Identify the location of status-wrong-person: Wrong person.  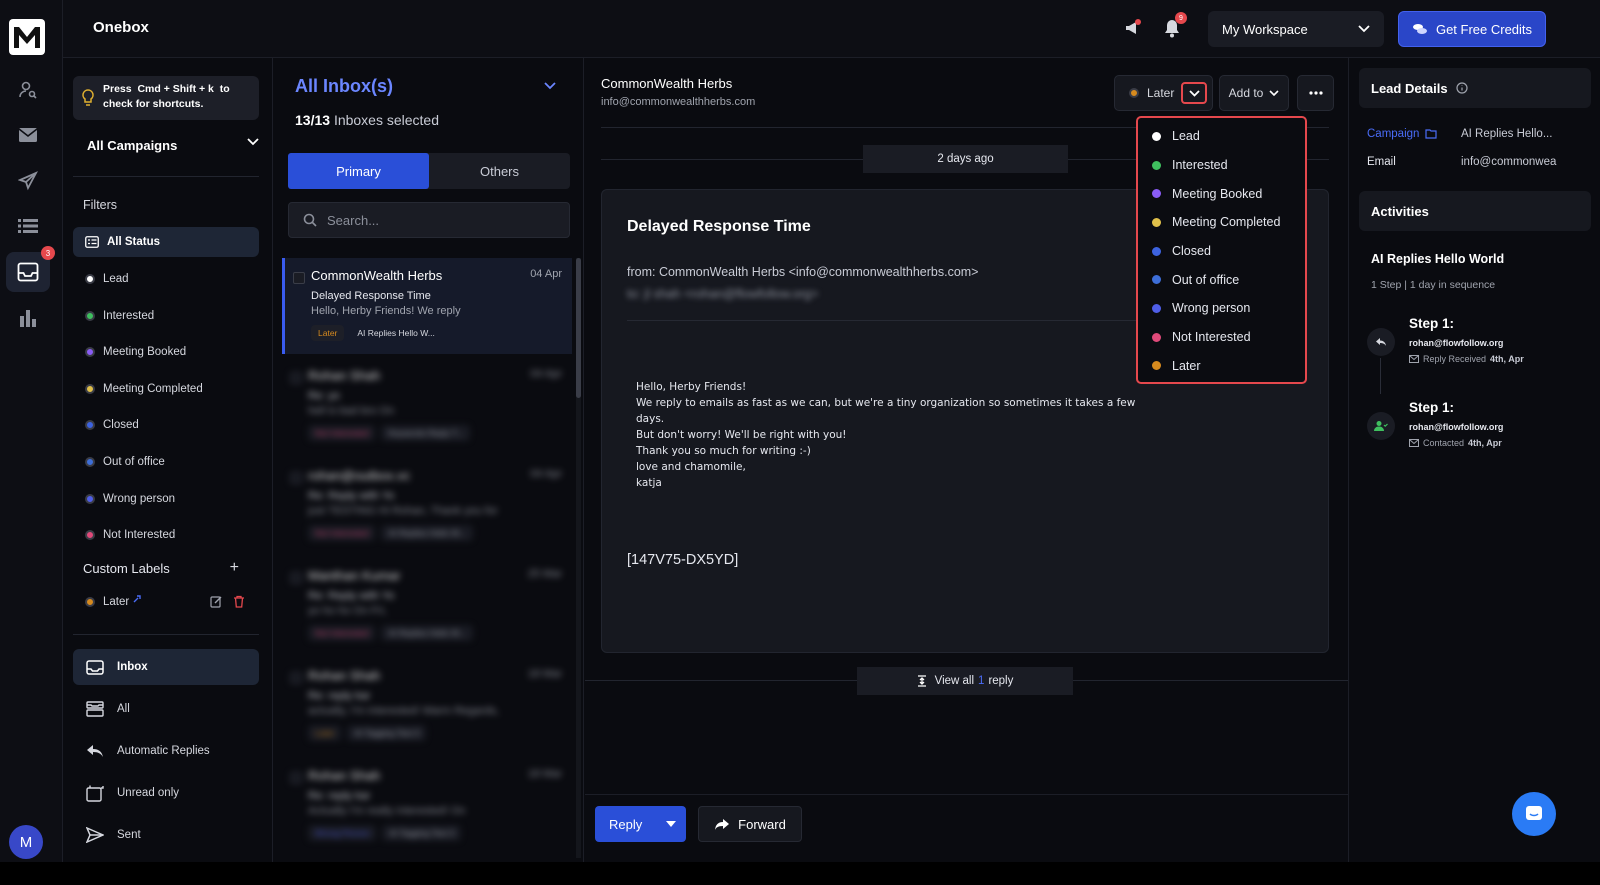
(166, 499).